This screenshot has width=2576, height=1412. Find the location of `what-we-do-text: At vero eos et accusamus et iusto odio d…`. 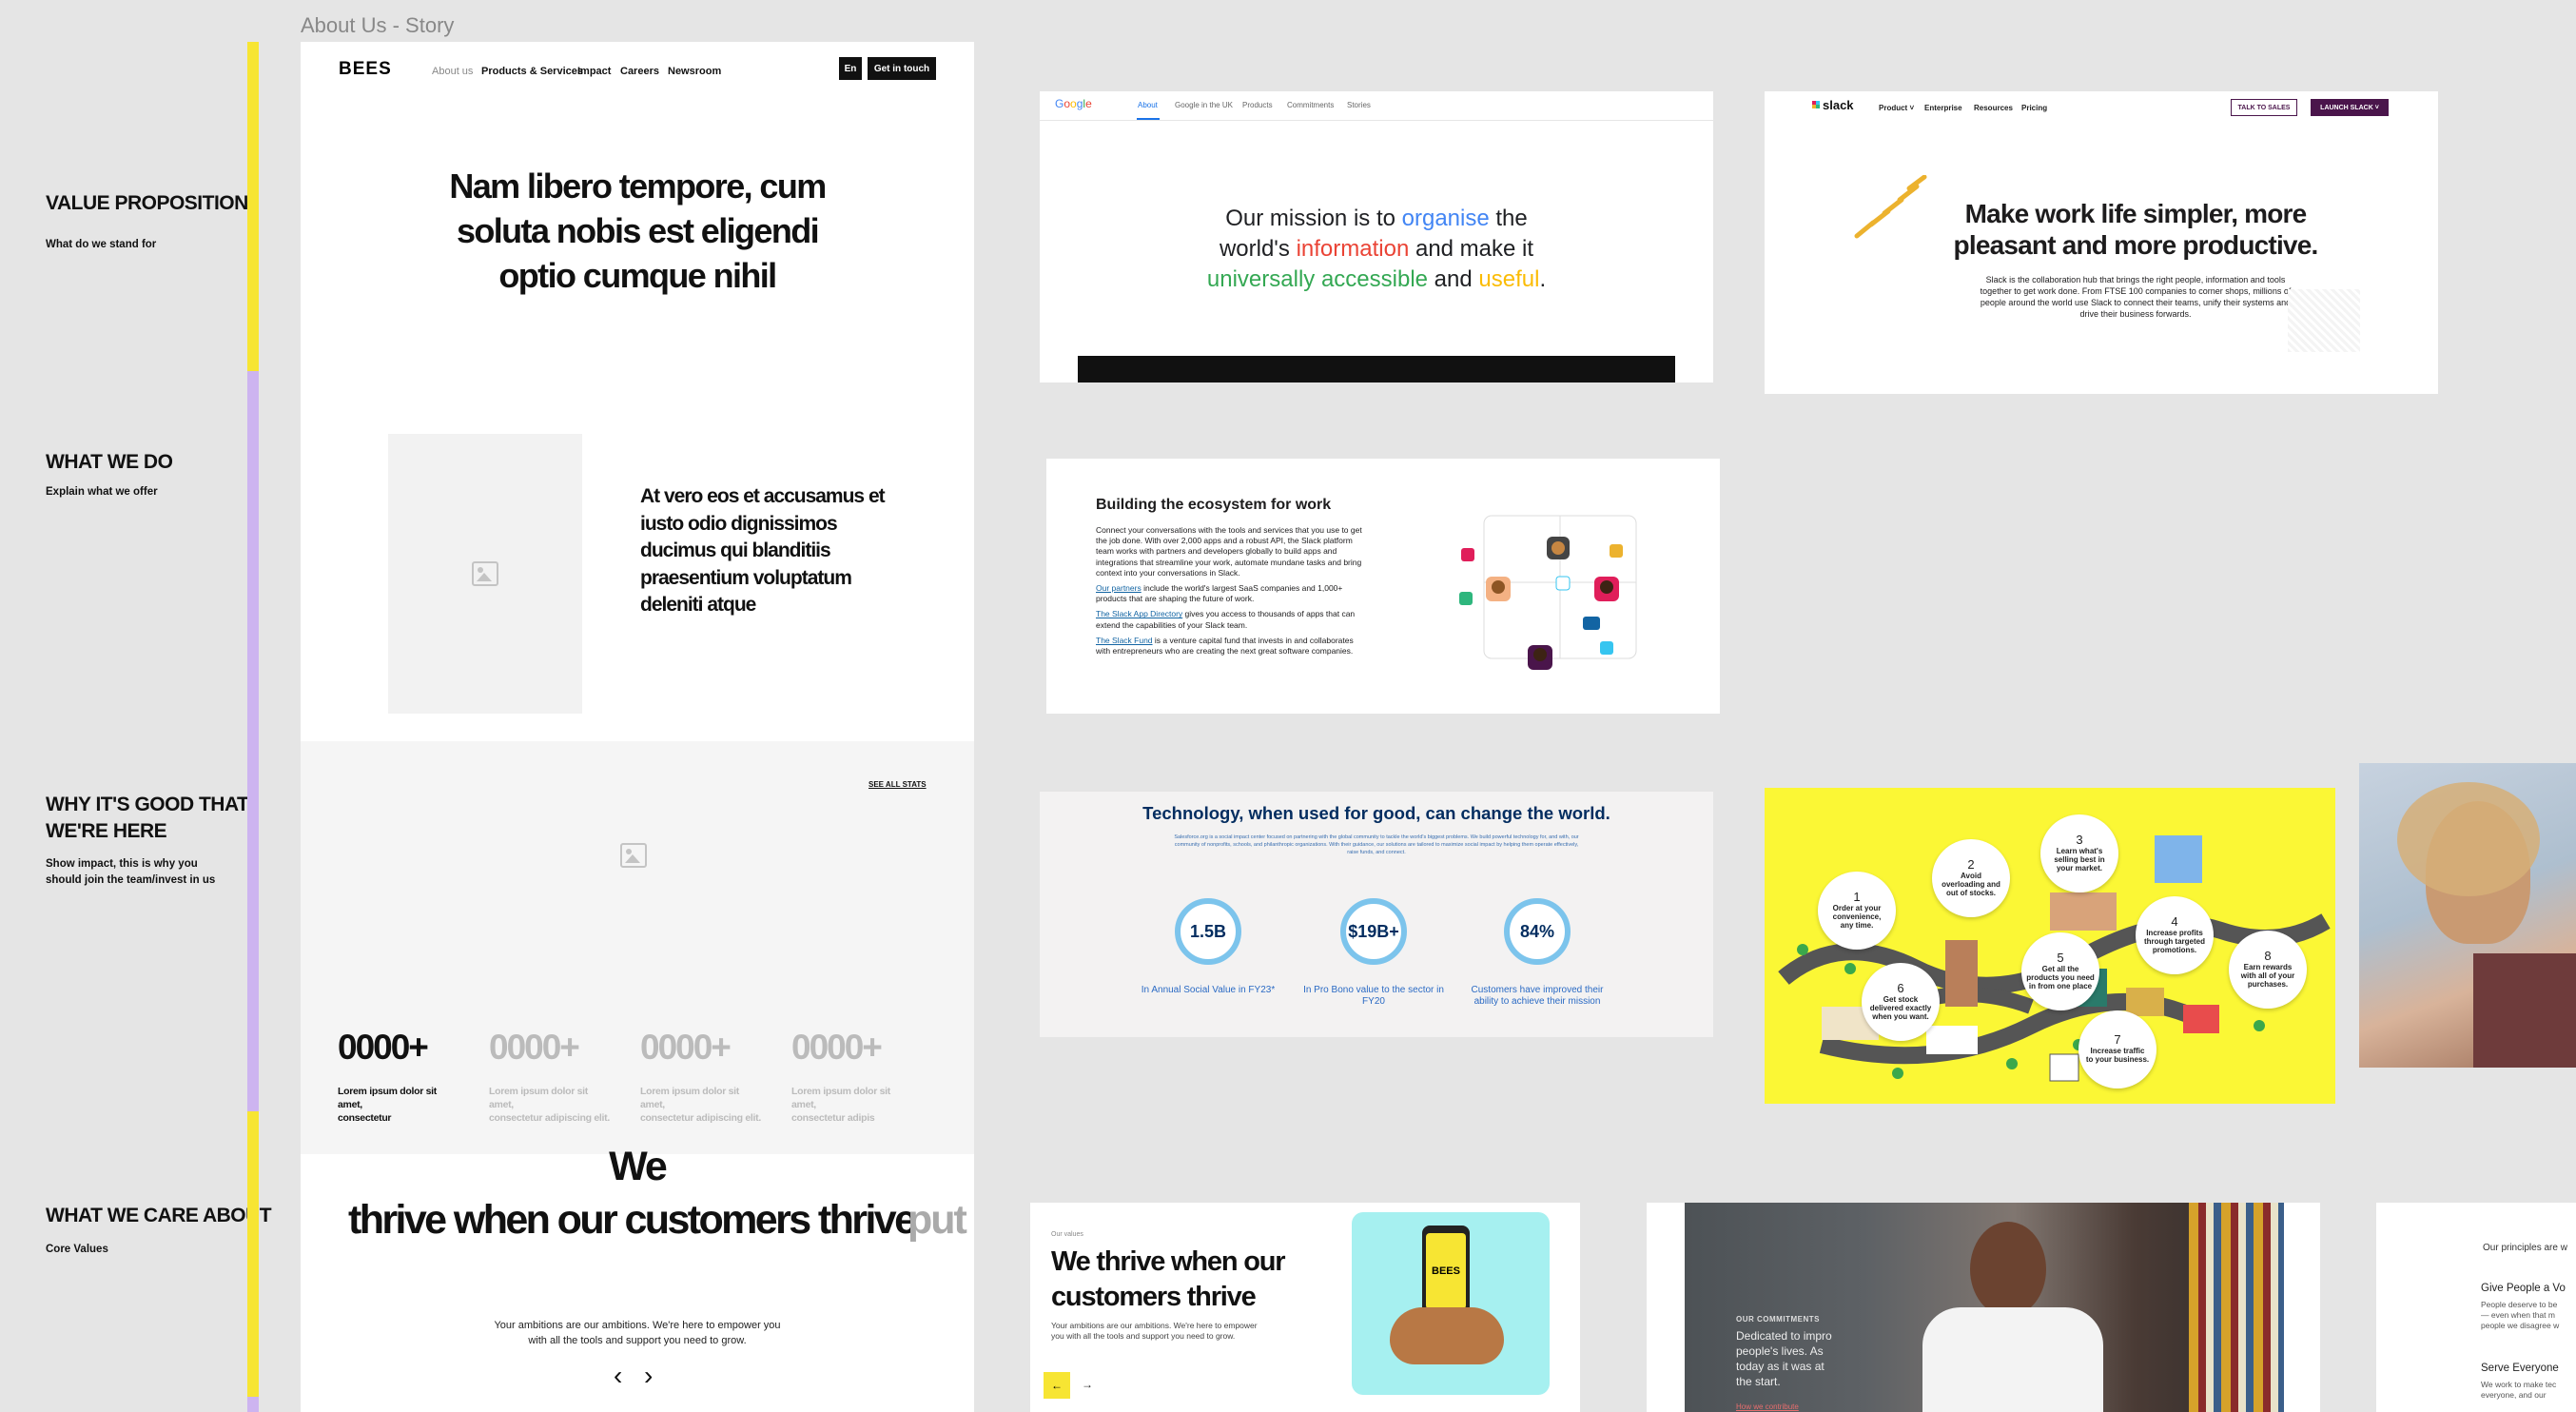

what-we-do-text: At vero eos et accusamus et iusto odio d… is located at coordinates (763, 551).